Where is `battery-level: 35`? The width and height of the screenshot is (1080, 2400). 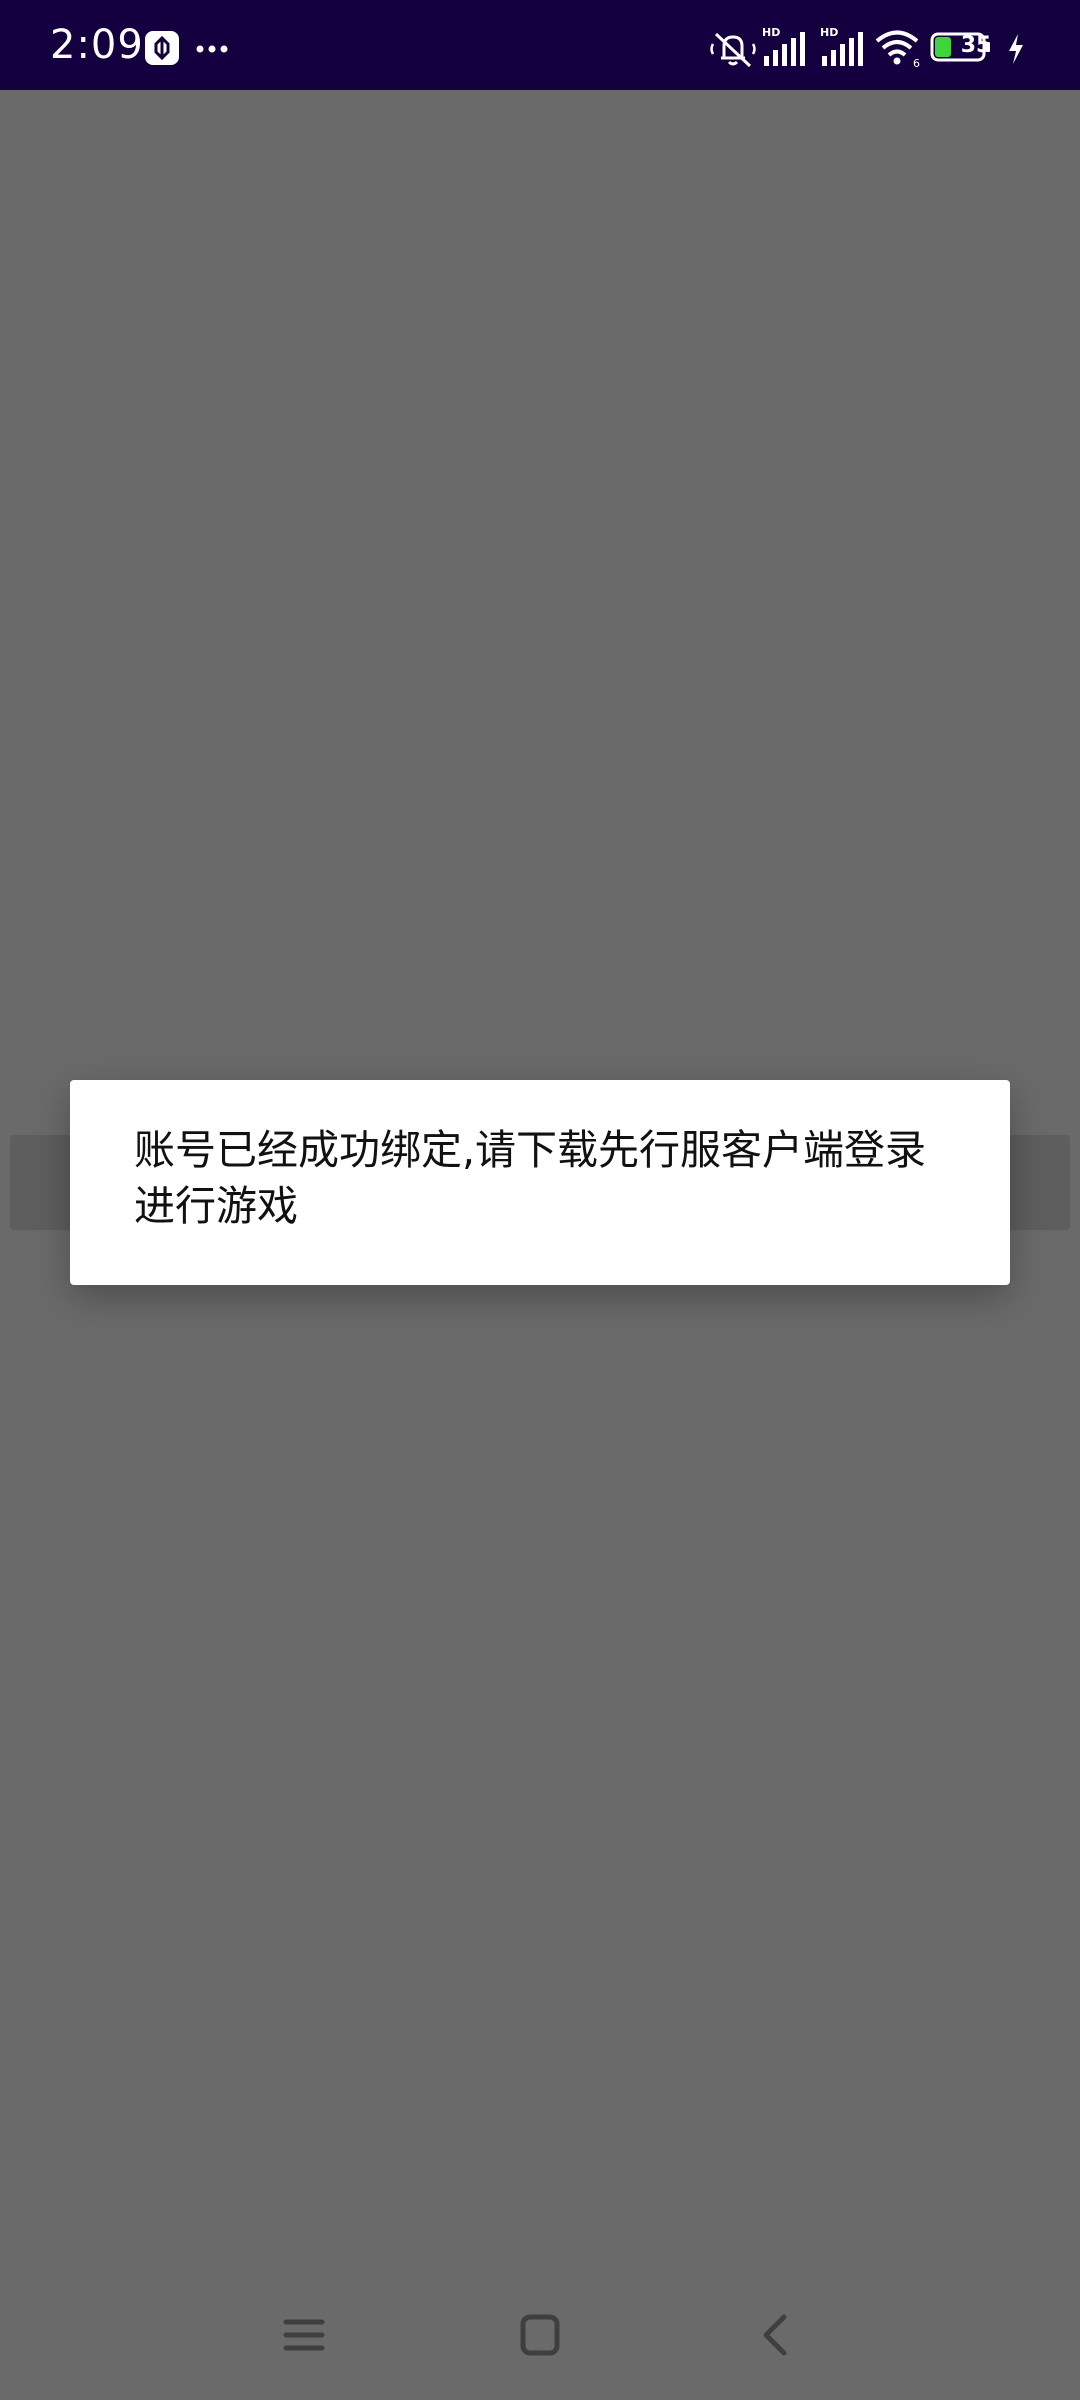
battery-level: 35 is located at coordinates (976, 45).